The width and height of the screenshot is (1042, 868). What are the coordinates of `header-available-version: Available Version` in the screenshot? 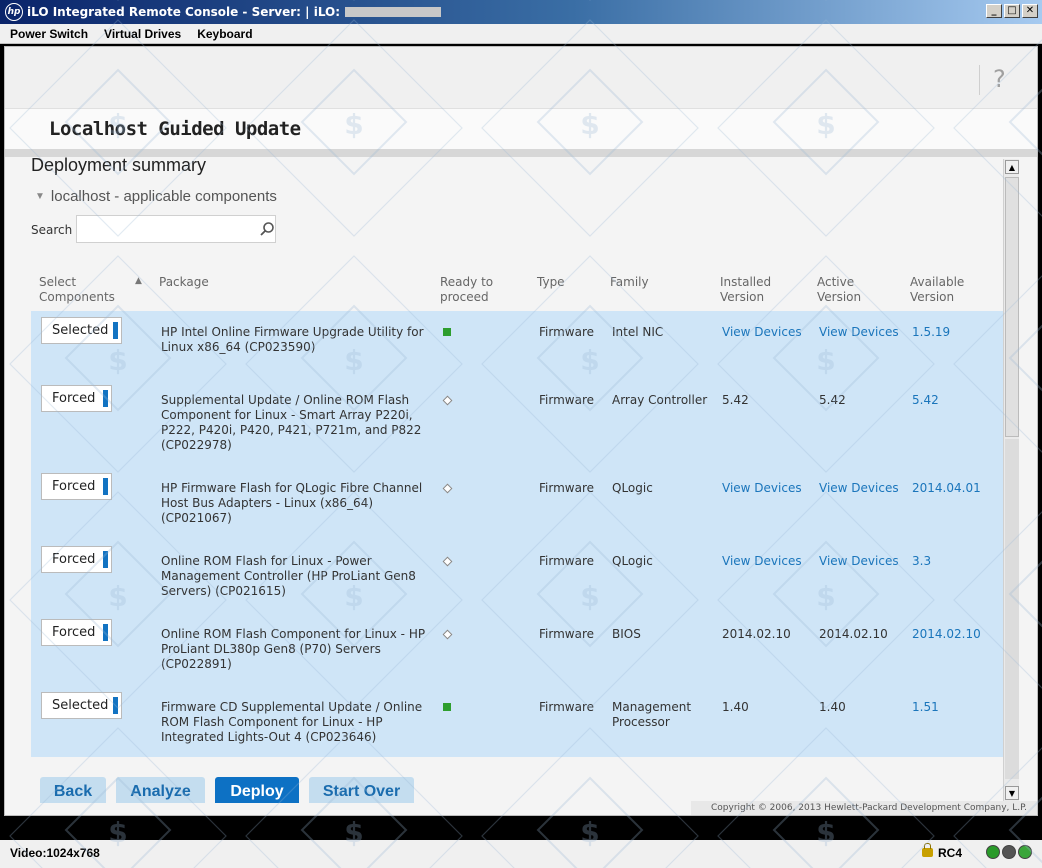 It's located at (945, 290).